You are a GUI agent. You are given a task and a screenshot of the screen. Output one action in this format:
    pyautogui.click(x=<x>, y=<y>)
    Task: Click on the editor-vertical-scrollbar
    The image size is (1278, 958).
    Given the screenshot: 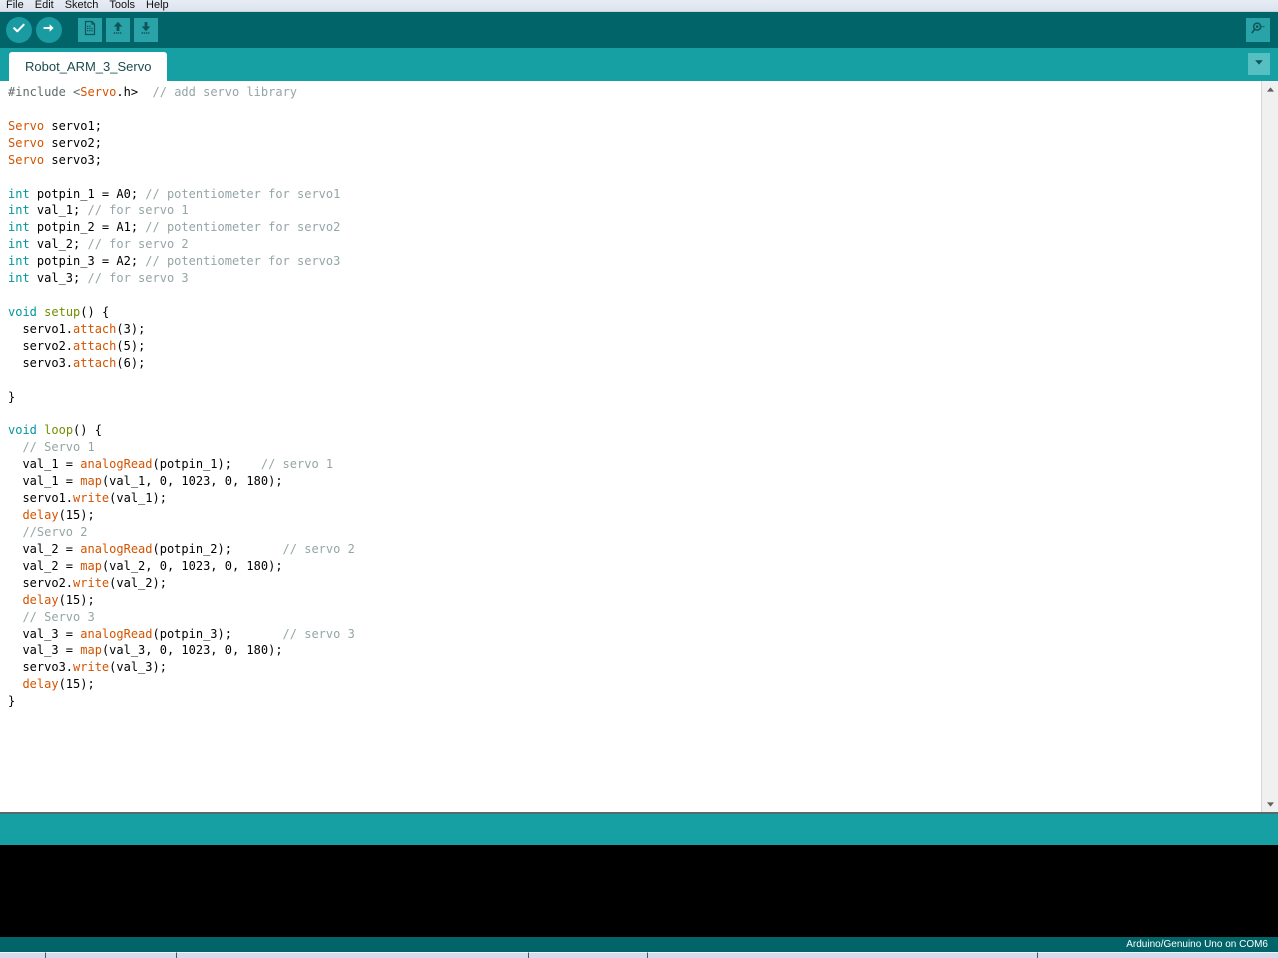 What is the action you would take?
    pyautogui.click(x=1269, y=446)
    